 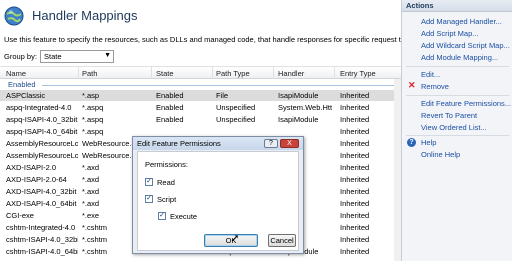 I want to click on execute-label: Execute, so click(x=184, y=216).